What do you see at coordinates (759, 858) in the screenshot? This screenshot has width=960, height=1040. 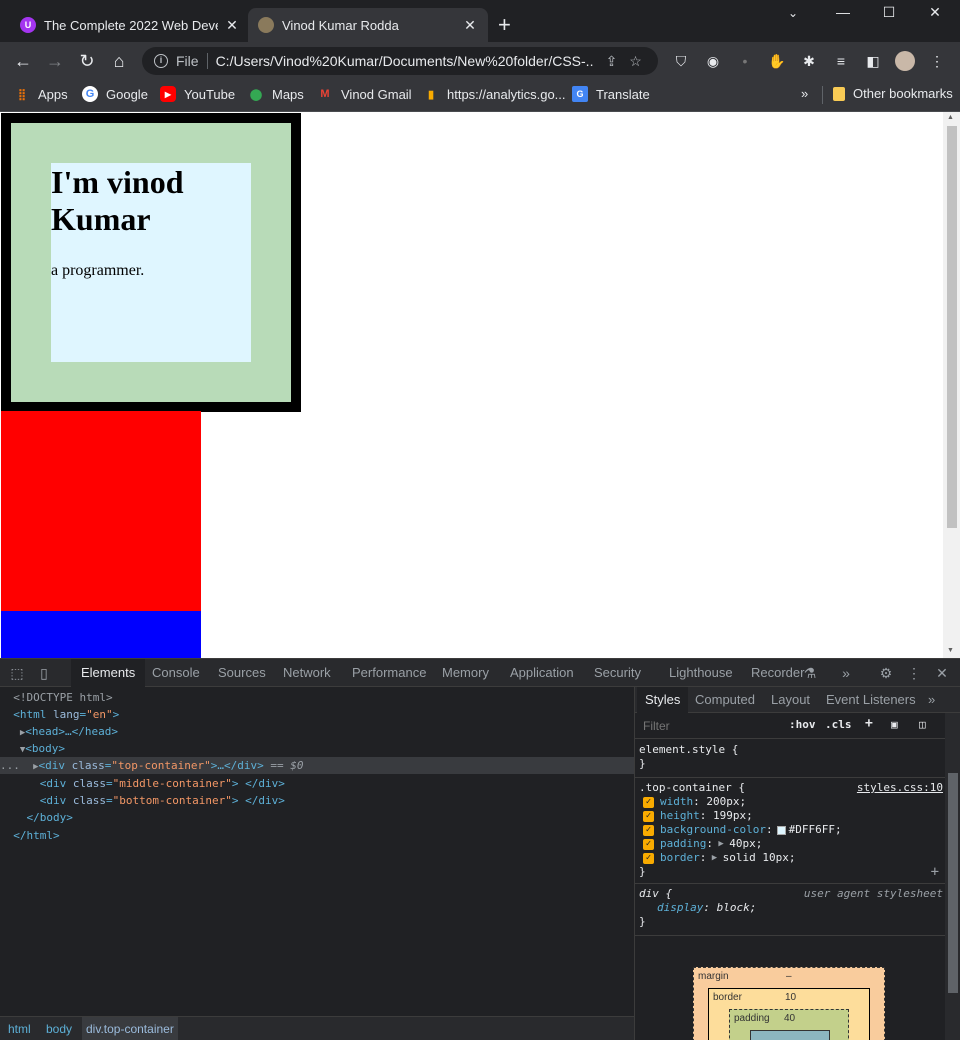 I see `property-value: solid 10px;` at bounding box center [759, 858].